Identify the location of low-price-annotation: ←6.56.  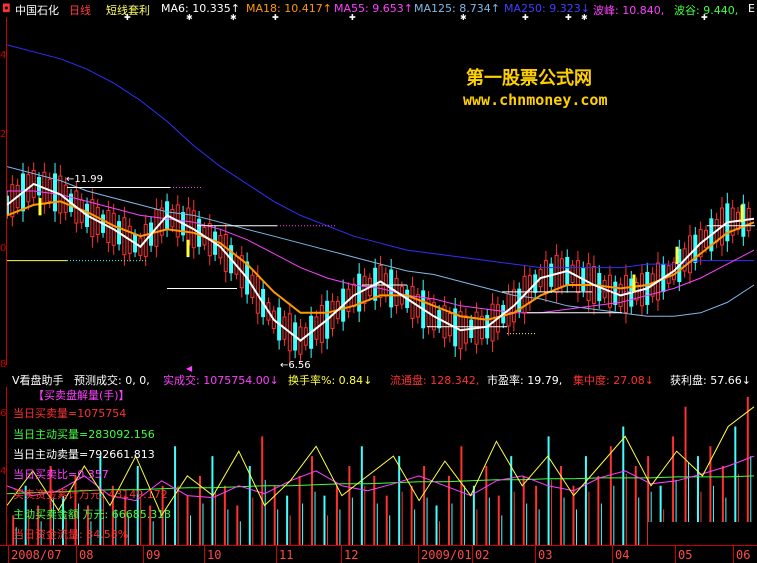
(295, 365).